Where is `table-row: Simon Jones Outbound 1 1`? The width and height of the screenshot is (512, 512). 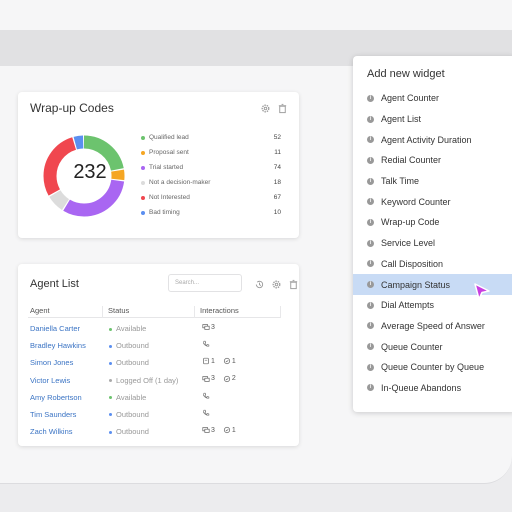
table-row: Simon Jones Outbound 1 1 is located at coordinates (154, 362).